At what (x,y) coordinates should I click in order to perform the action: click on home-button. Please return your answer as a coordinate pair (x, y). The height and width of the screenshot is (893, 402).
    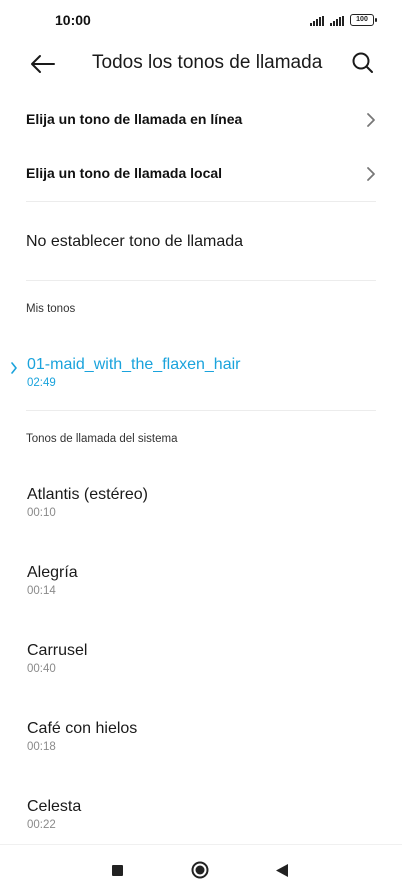
    Looking at the image, I should click on (200, 870).